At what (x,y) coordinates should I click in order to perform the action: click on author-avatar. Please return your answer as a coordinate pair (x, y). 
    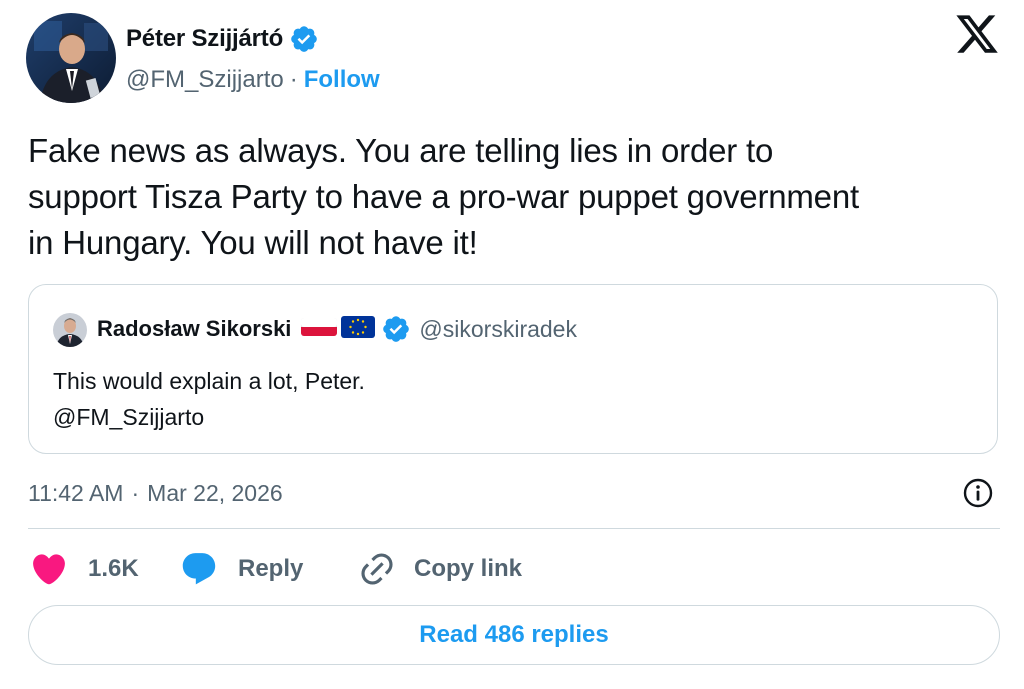
    Looking at the image, I should click on (71, 58).